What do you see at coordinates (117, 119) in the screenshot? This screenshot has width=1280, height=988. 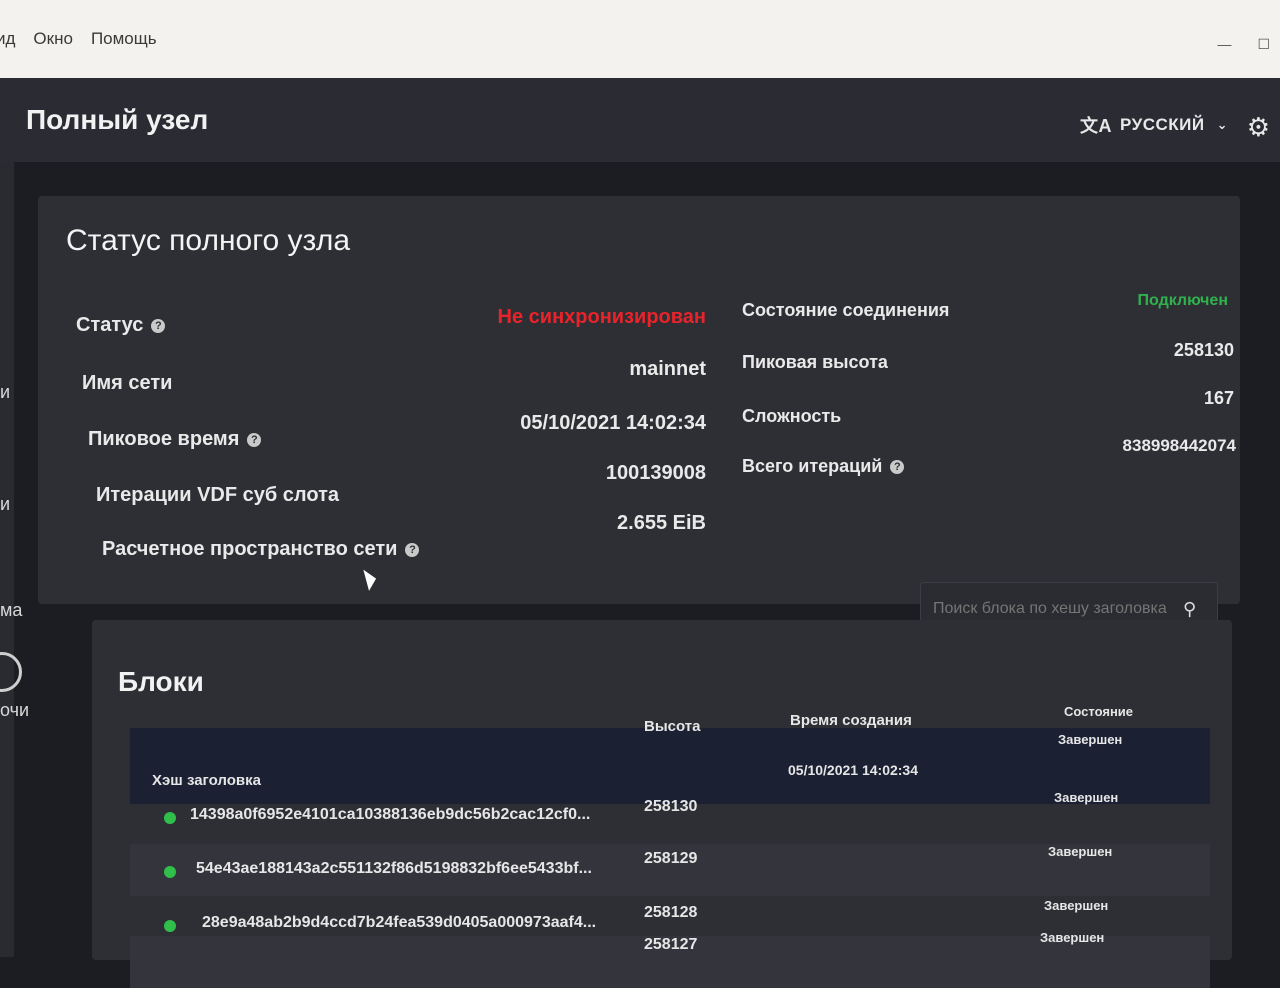 I see `page-title: Полный узел` at bounding box center [117, 119].